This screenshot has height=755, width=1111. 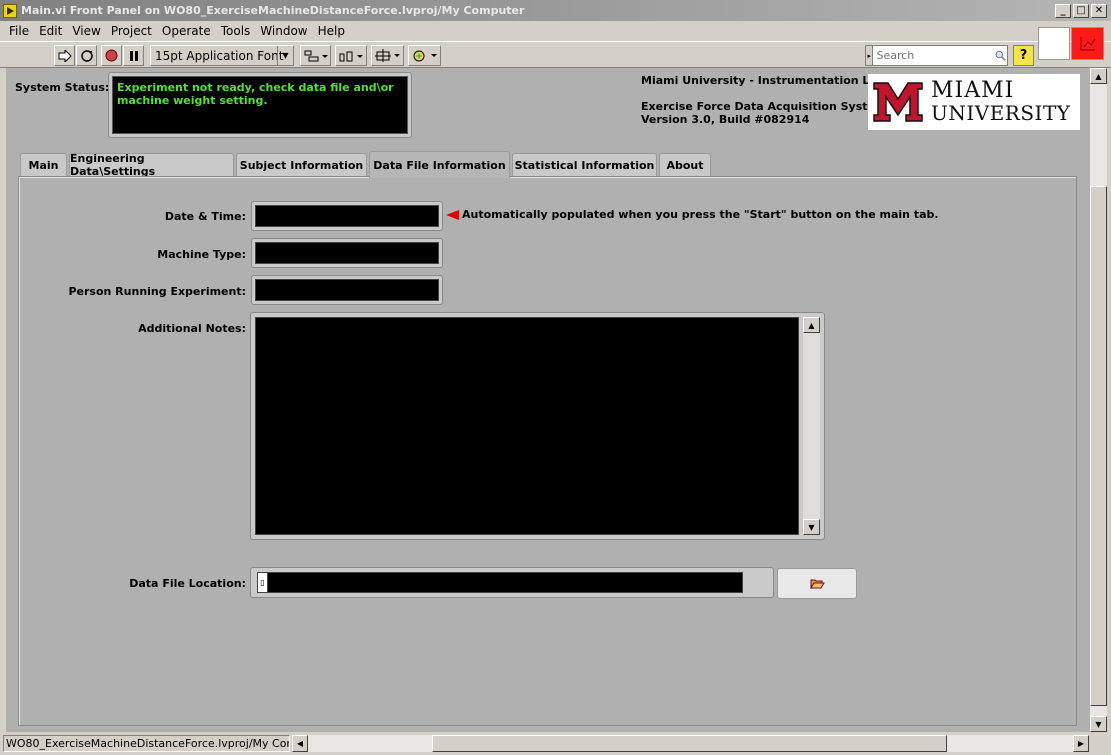 I want to click on date-time-control, so click(x=347, y=216).